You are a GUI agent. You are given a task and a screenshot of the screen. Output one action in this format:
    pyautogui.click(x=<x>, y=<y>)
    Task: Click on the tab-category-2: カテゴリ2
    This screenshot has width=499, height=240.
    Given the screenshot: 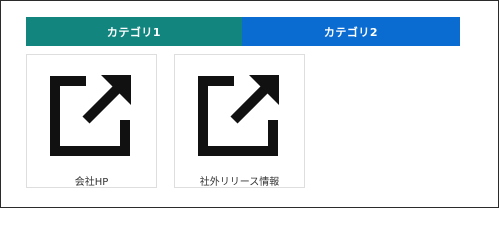 What is the action you would take?
    pyautogui.click(x=351, y=31)
    